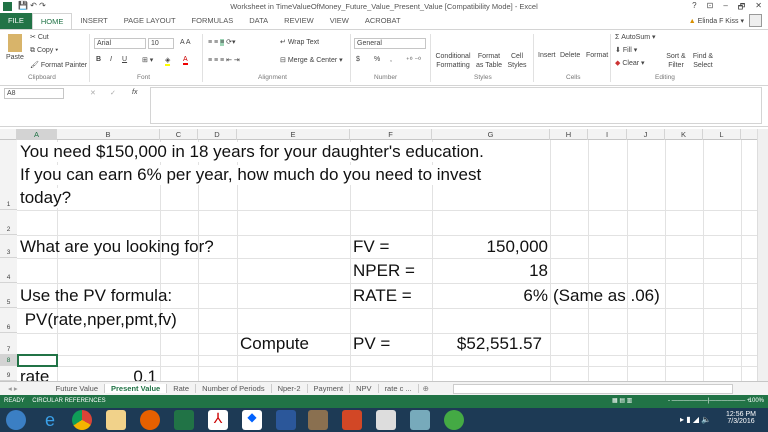 This screenshot has height=432, width=768. What do you see at coordinates (299, 21) in the screenshot?
I see `tab-review: REVIEW` at bounding box center [299, 21].